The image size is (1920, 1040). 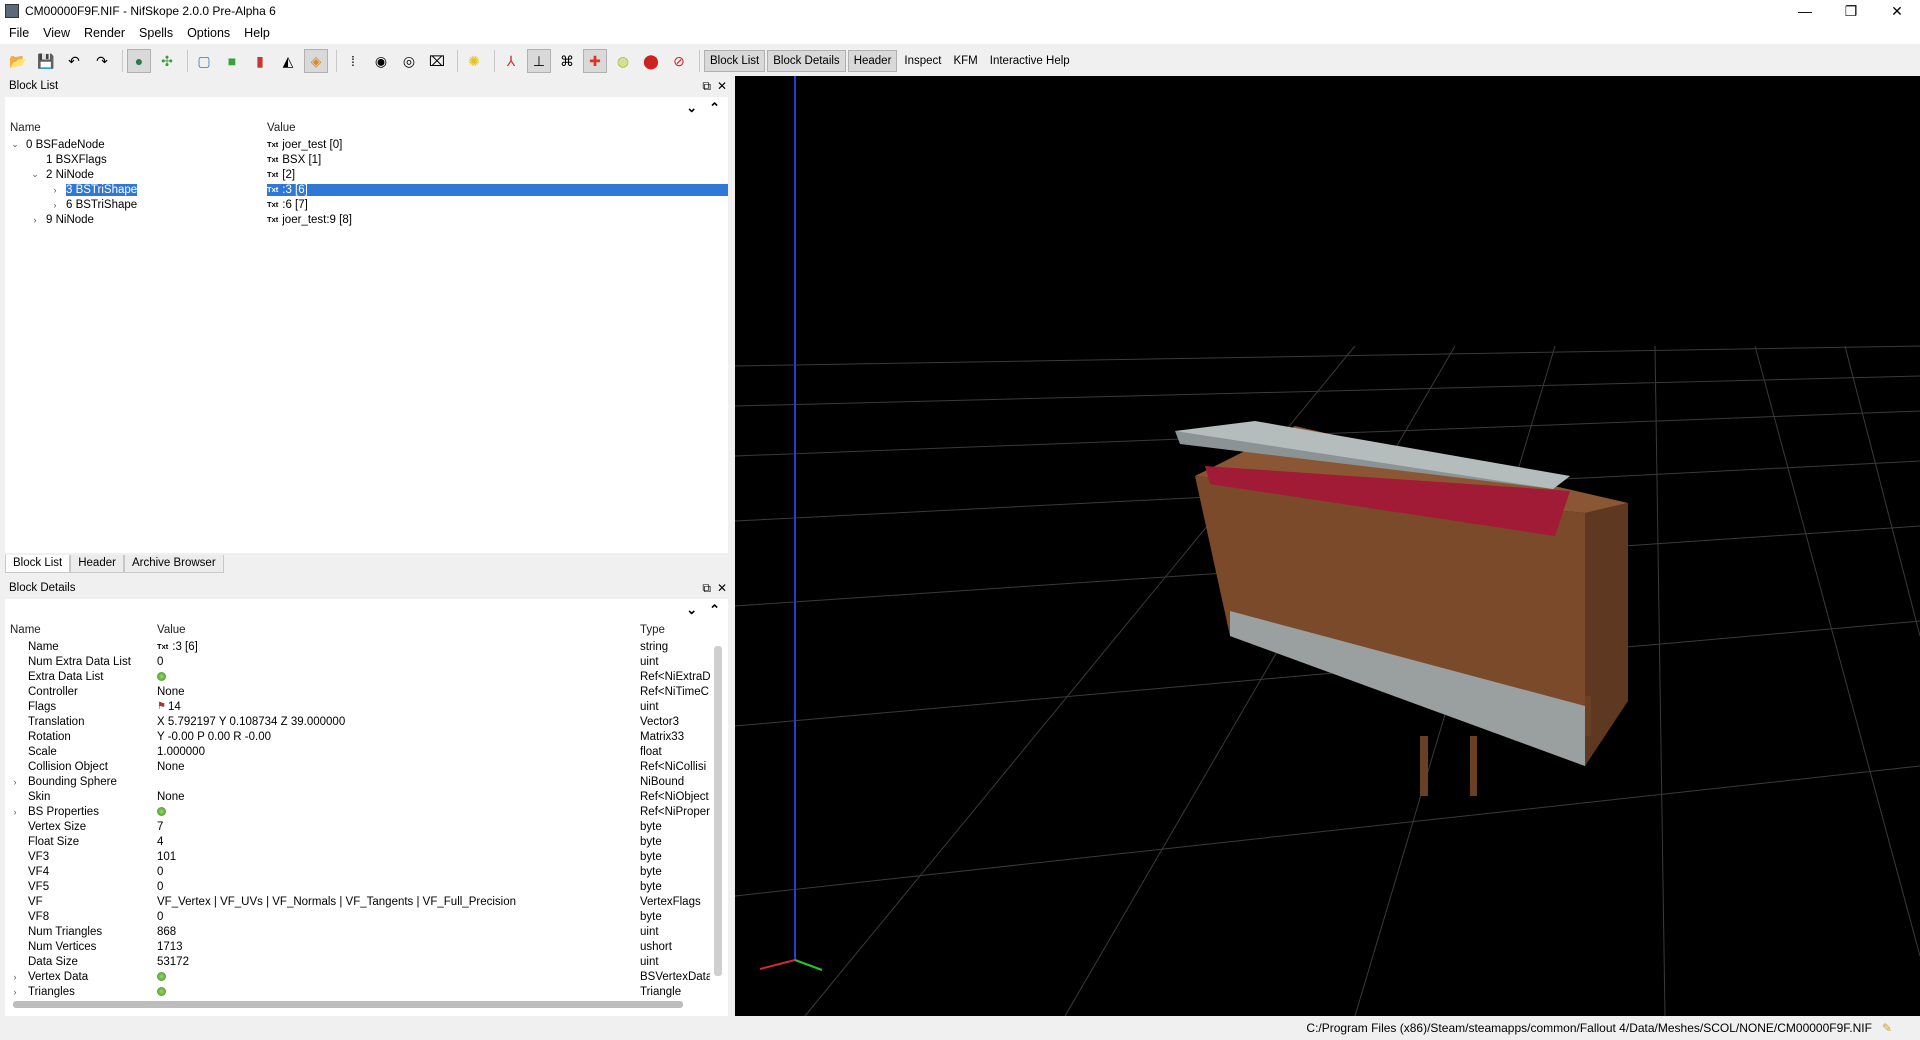 I want to click on detail-value-cell: X 5.792197 Y 0.108734 Z 39.000000, so click(x=398, y=722).